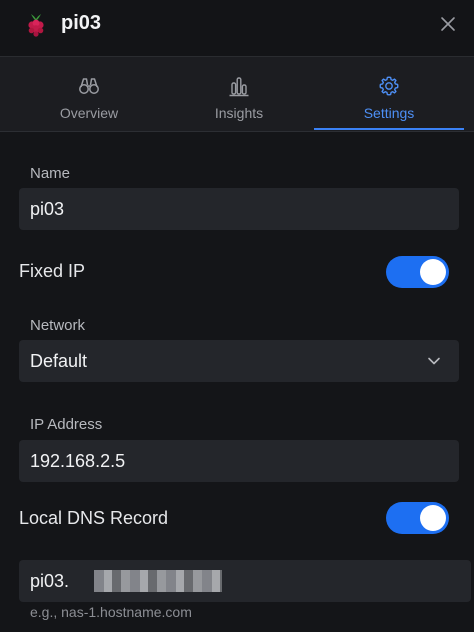  I want to click on fixed-ip-toggle, so click(417, 272).